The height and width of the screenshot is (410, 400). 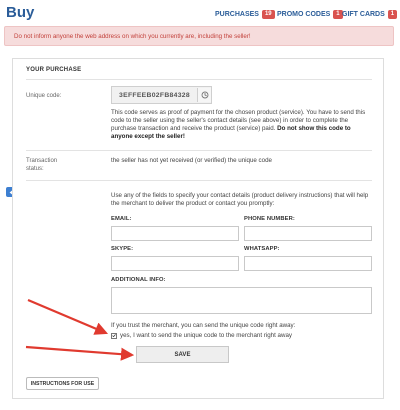 What do you see at coordinates (392, 14) in the screenshot?
I see `gift-cards-count-badge: 1` at bounding box center [392, 14].